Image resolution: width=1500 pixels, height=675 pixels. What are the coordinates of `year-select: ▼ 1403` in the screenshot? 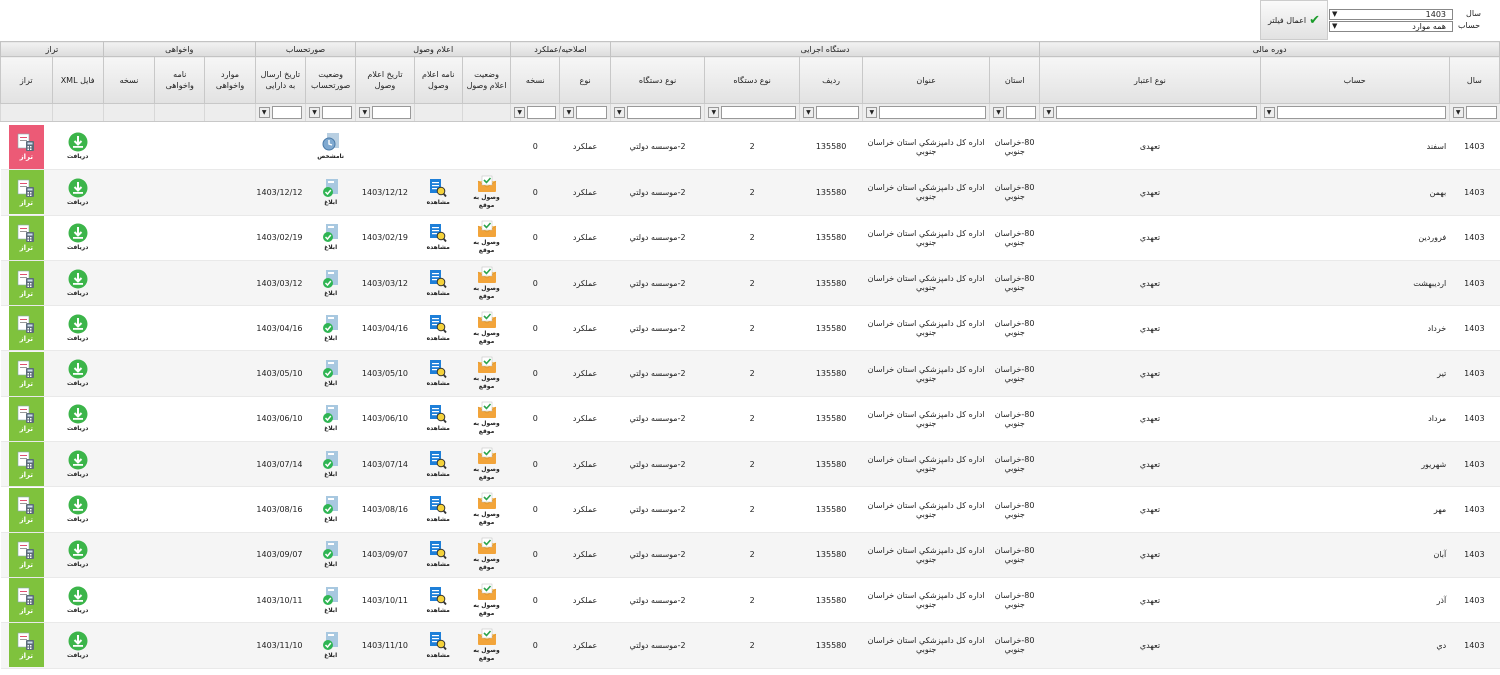 It's located at (1391, 14).